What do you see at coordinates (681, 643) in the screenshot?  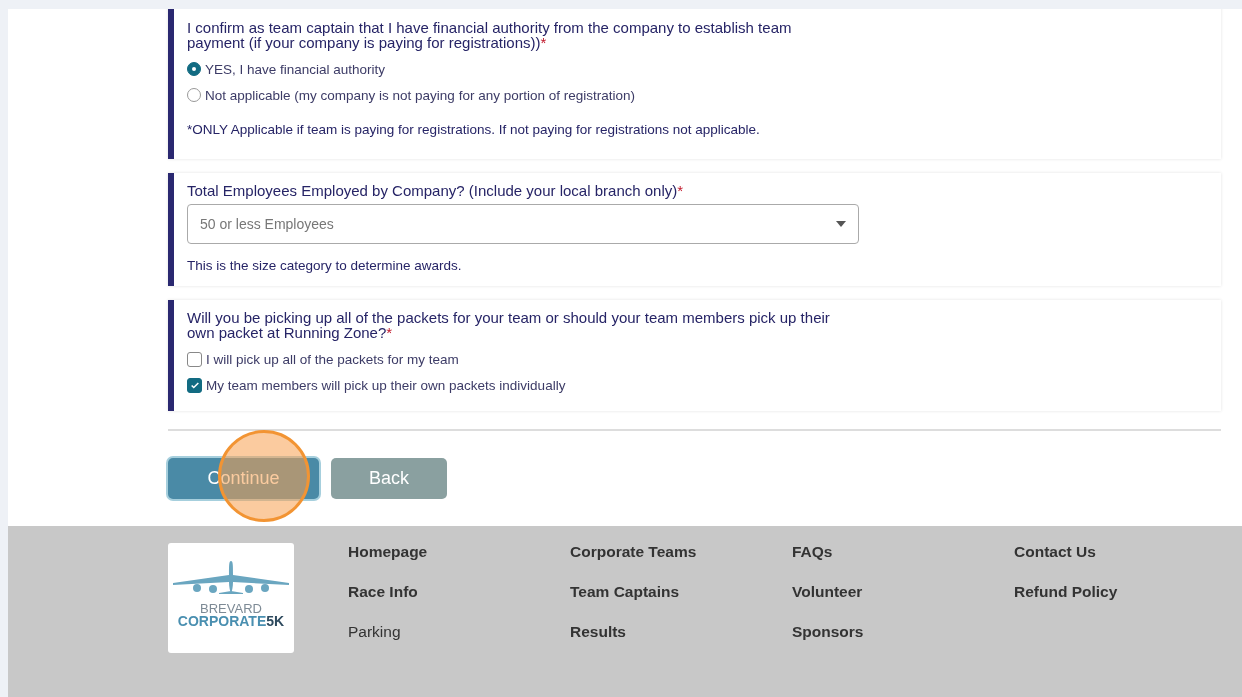 I see `footer-link: Results` at bounding box center [681, 643].